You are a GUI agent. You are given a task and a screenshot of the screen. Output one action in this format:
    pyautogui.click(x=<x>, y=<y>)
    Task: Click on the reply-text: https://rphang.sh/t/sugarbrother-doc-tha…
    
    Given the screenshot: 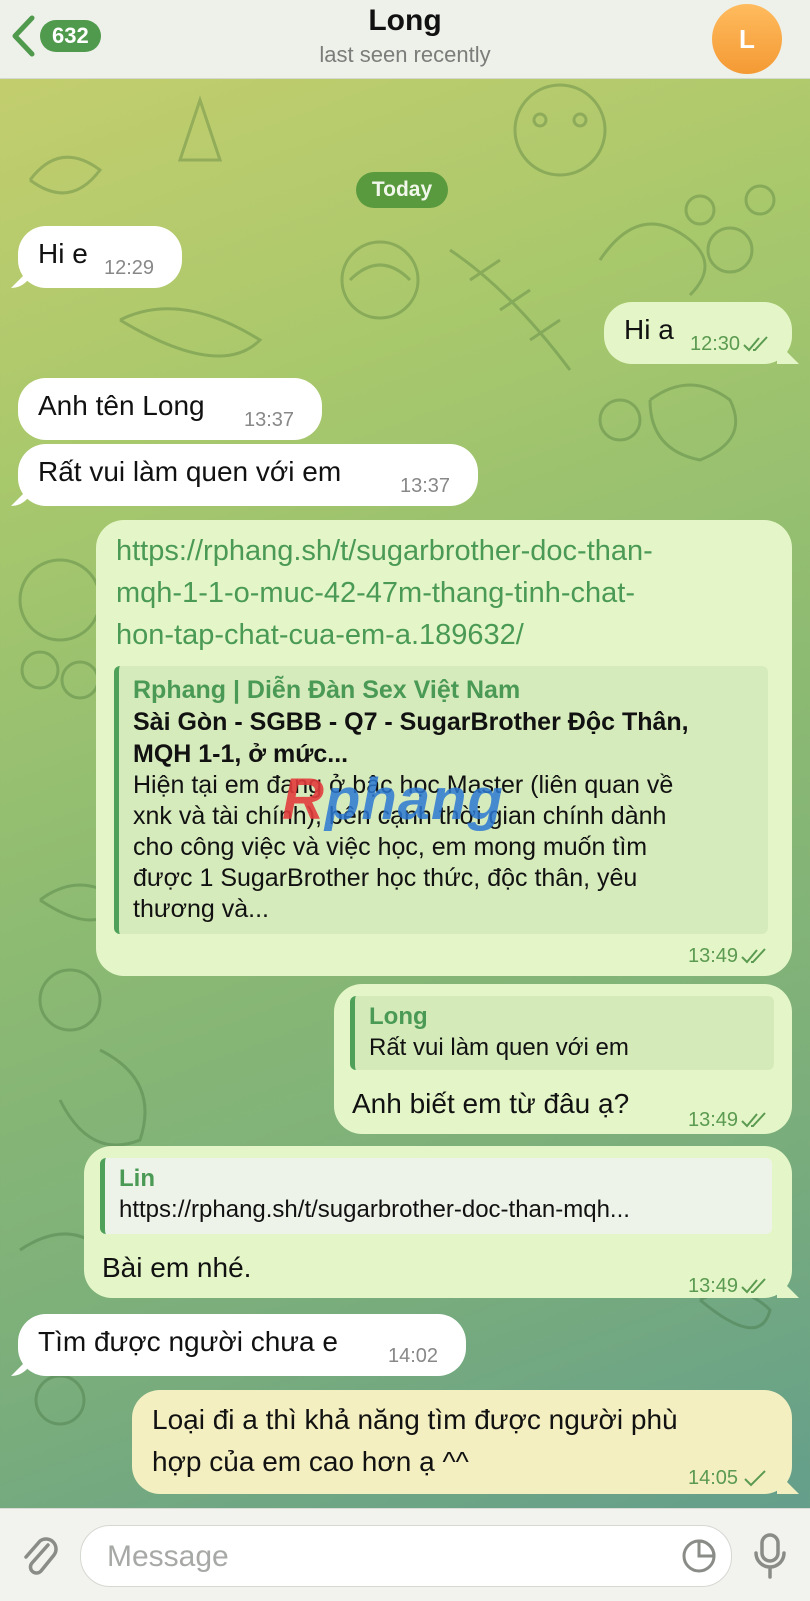 What is the action you would take?
    pyautogui.click(x=374, y=1209)
    